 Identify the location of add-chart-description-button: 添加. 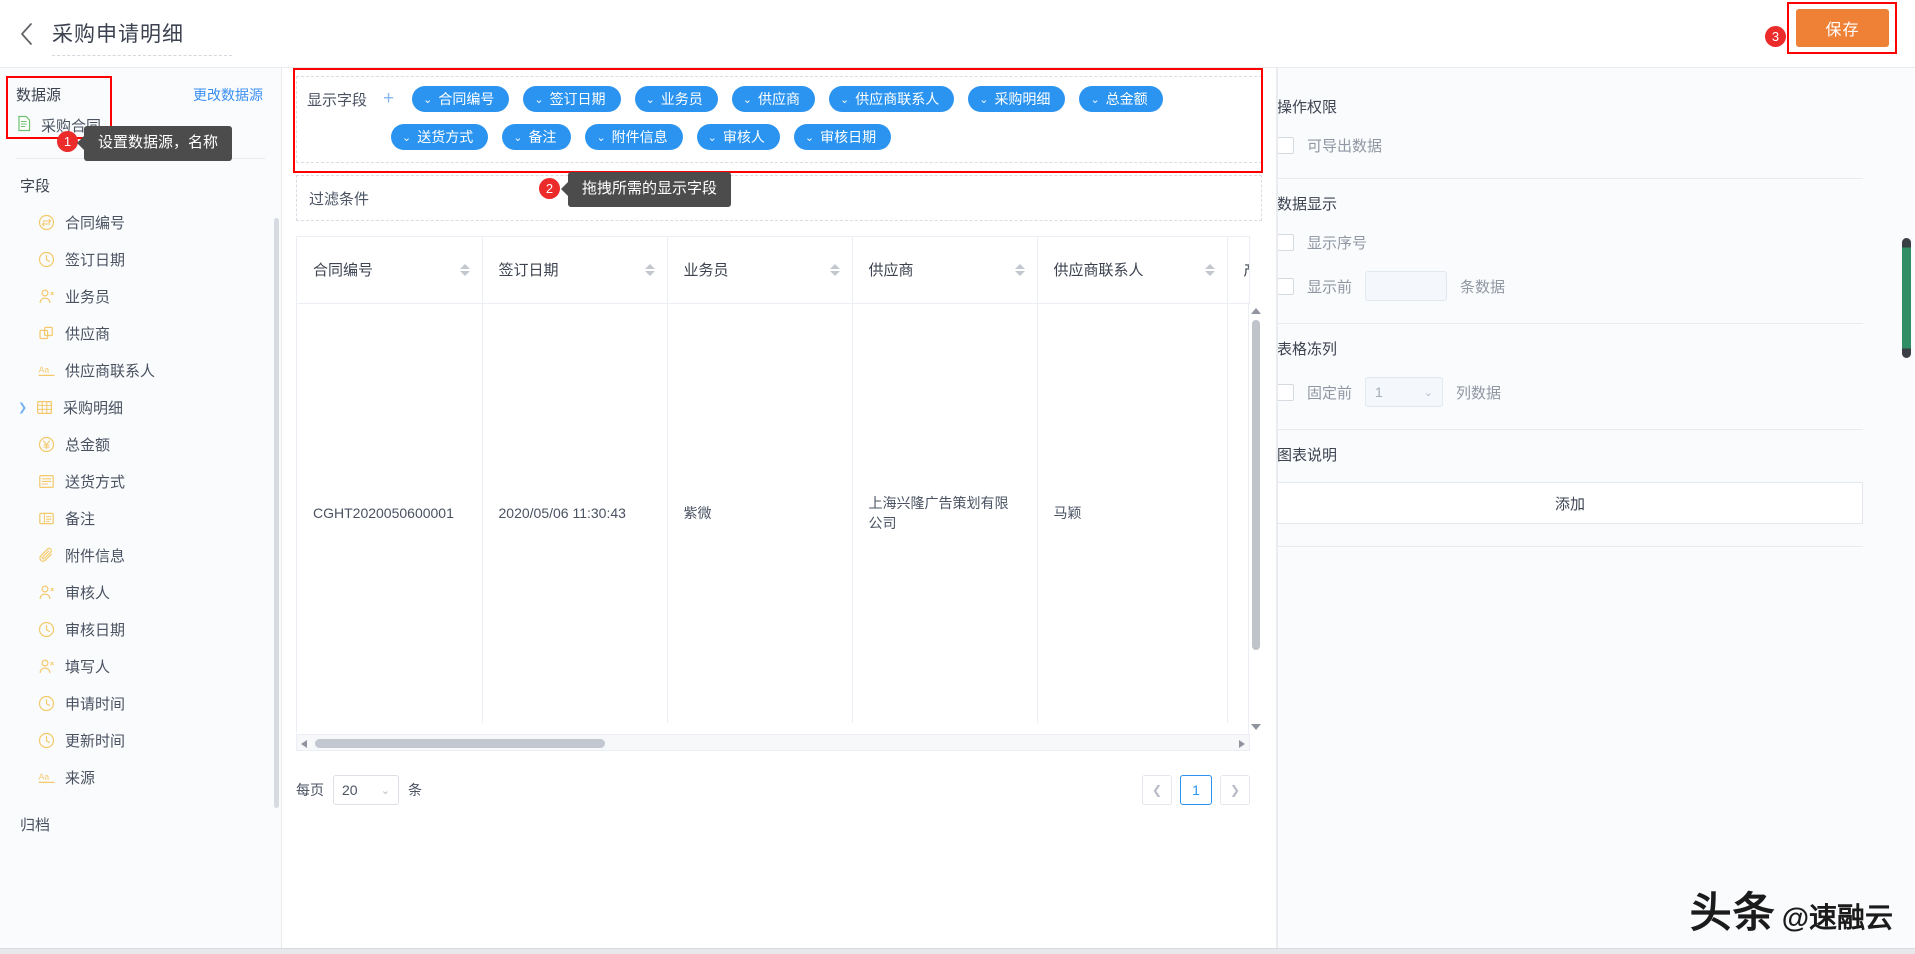
(1570, 503).